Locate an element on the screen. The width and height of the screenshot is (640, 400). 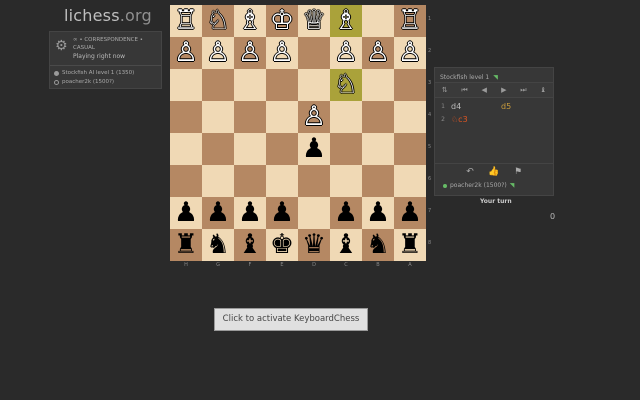
move-black: d5 is located at coordinates (521, 106).